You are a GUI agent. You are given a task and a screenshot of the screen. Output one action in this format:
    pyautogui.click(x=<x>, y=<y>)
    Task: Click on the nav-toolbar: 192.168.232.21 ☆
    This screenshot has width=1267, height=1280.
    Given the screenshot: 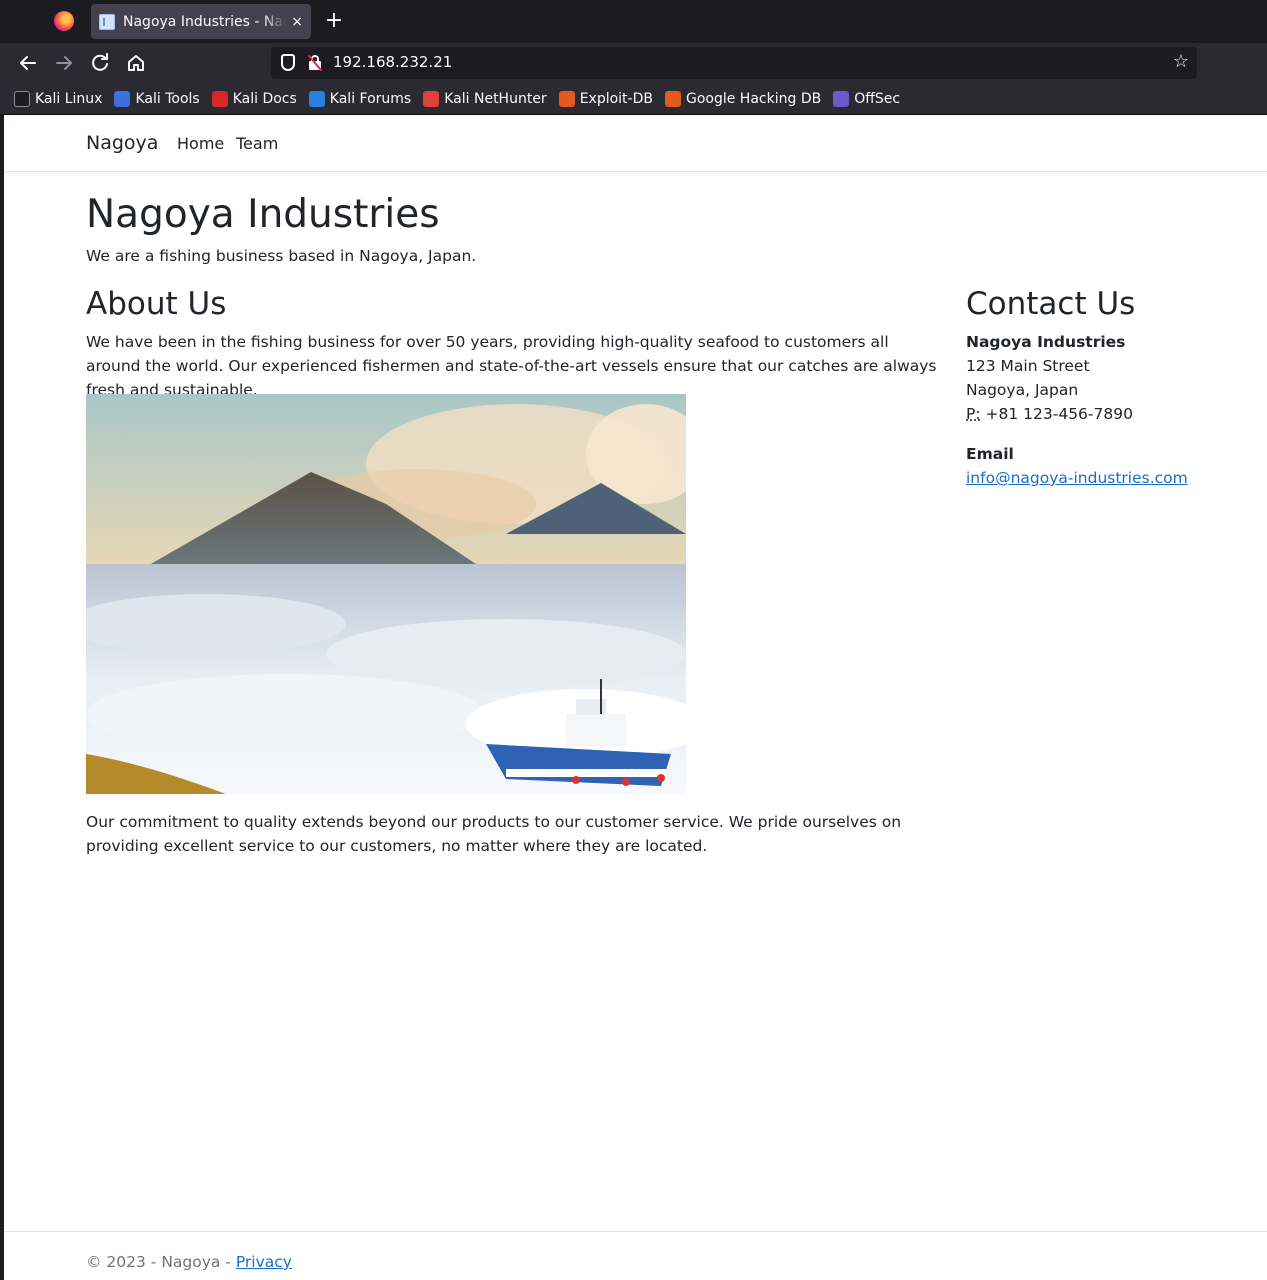 What is the action you would take?
    pyautogui.click(x=633, y=63)
    